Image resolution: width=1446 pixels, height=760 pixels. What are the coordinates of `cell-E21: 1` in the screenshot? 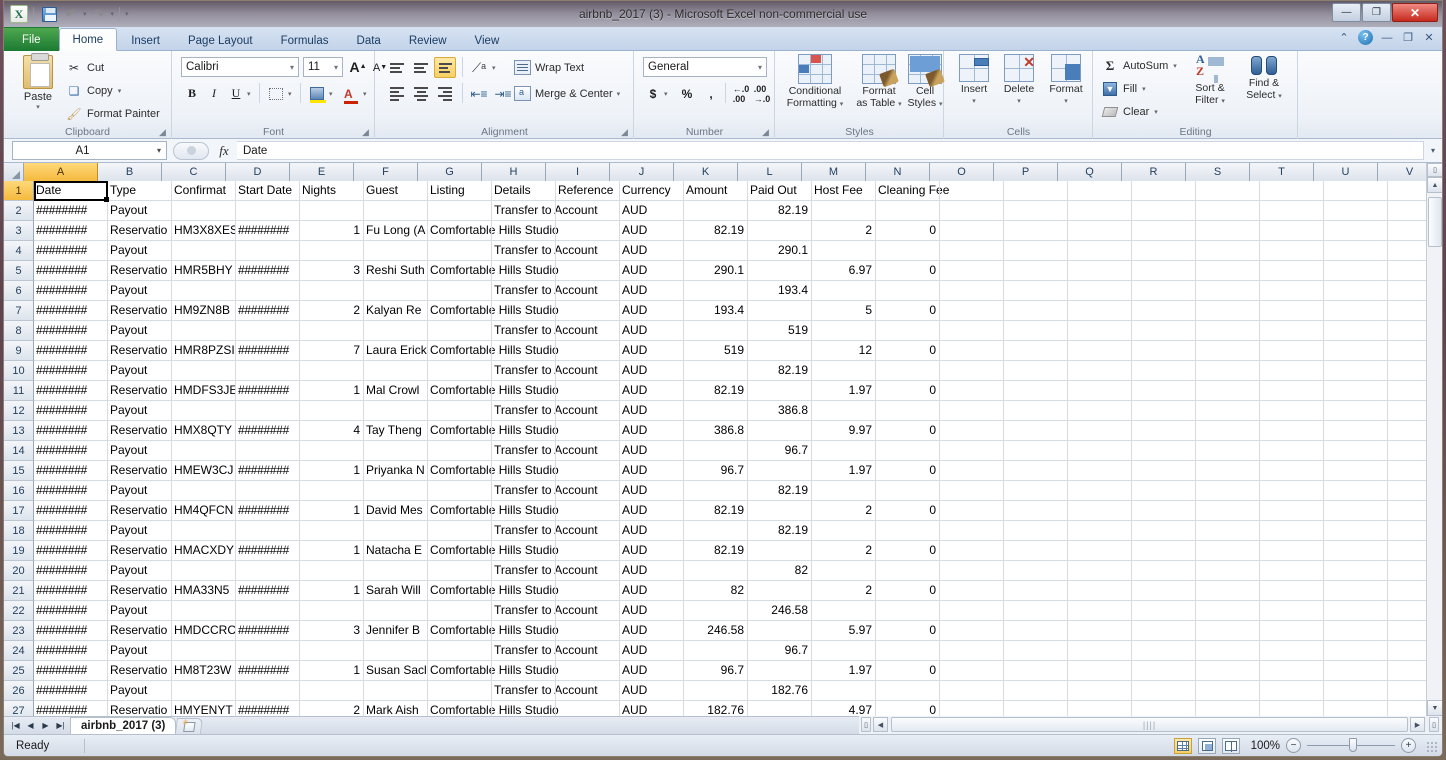 It's located at (332, 591).